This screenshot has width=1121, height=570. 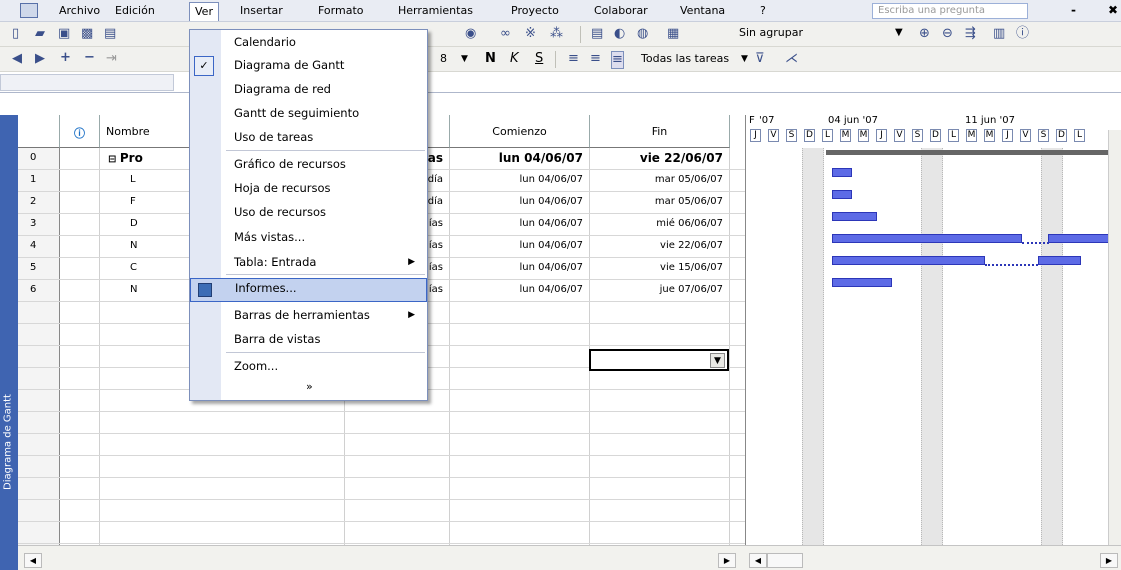 What do you see at coordinates (261, 10) in the screenshot?
I see `menu-insertar: Insertar` at bounding box center [261, 10].